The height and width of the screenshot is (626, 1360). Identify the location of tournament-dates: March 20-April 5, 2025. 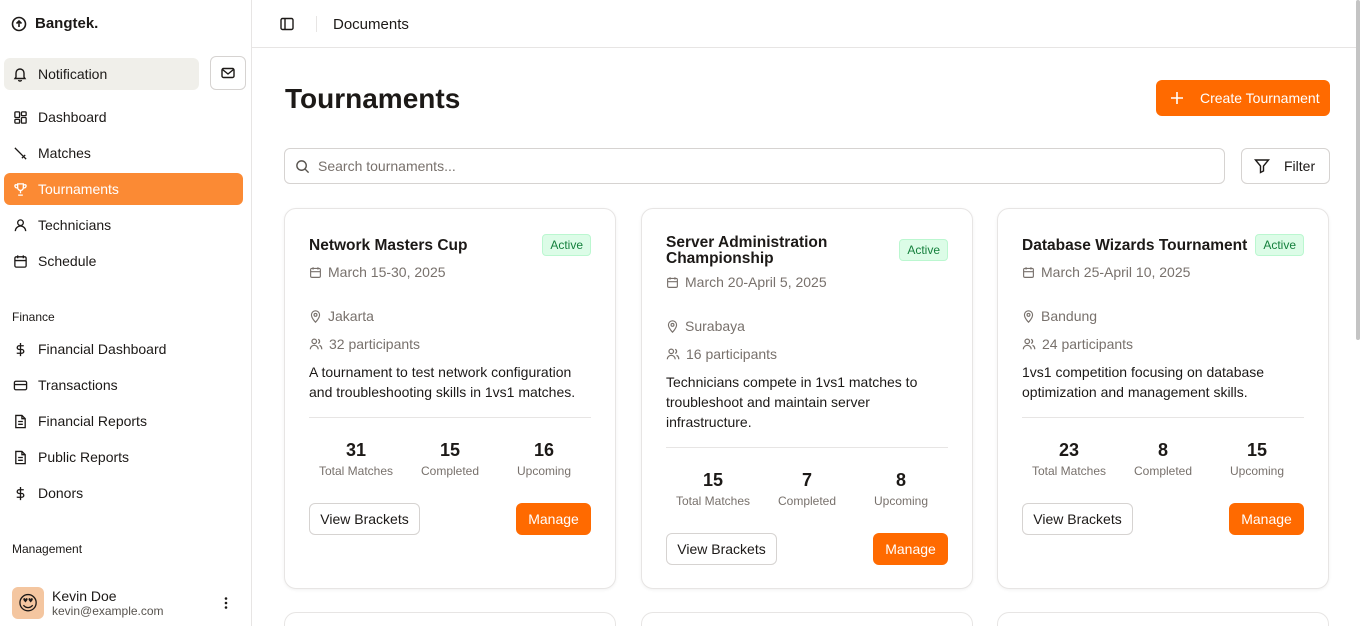
(746, 282).